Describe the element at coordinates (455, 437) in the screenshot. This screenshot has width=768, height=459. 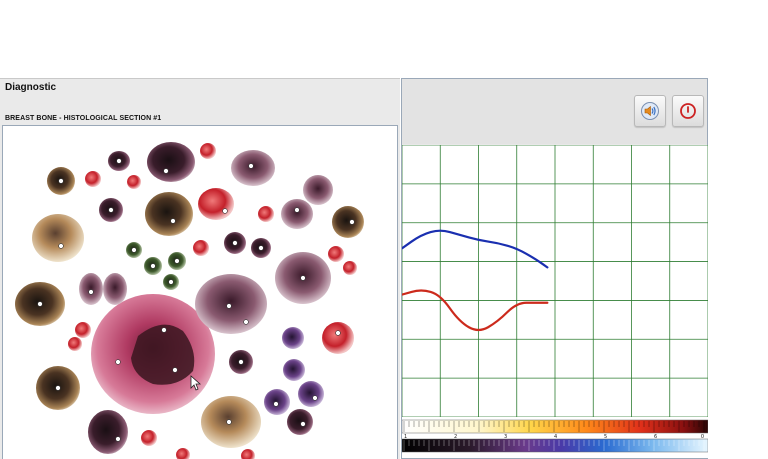
I see `scale-tick-label: 2` at that location.